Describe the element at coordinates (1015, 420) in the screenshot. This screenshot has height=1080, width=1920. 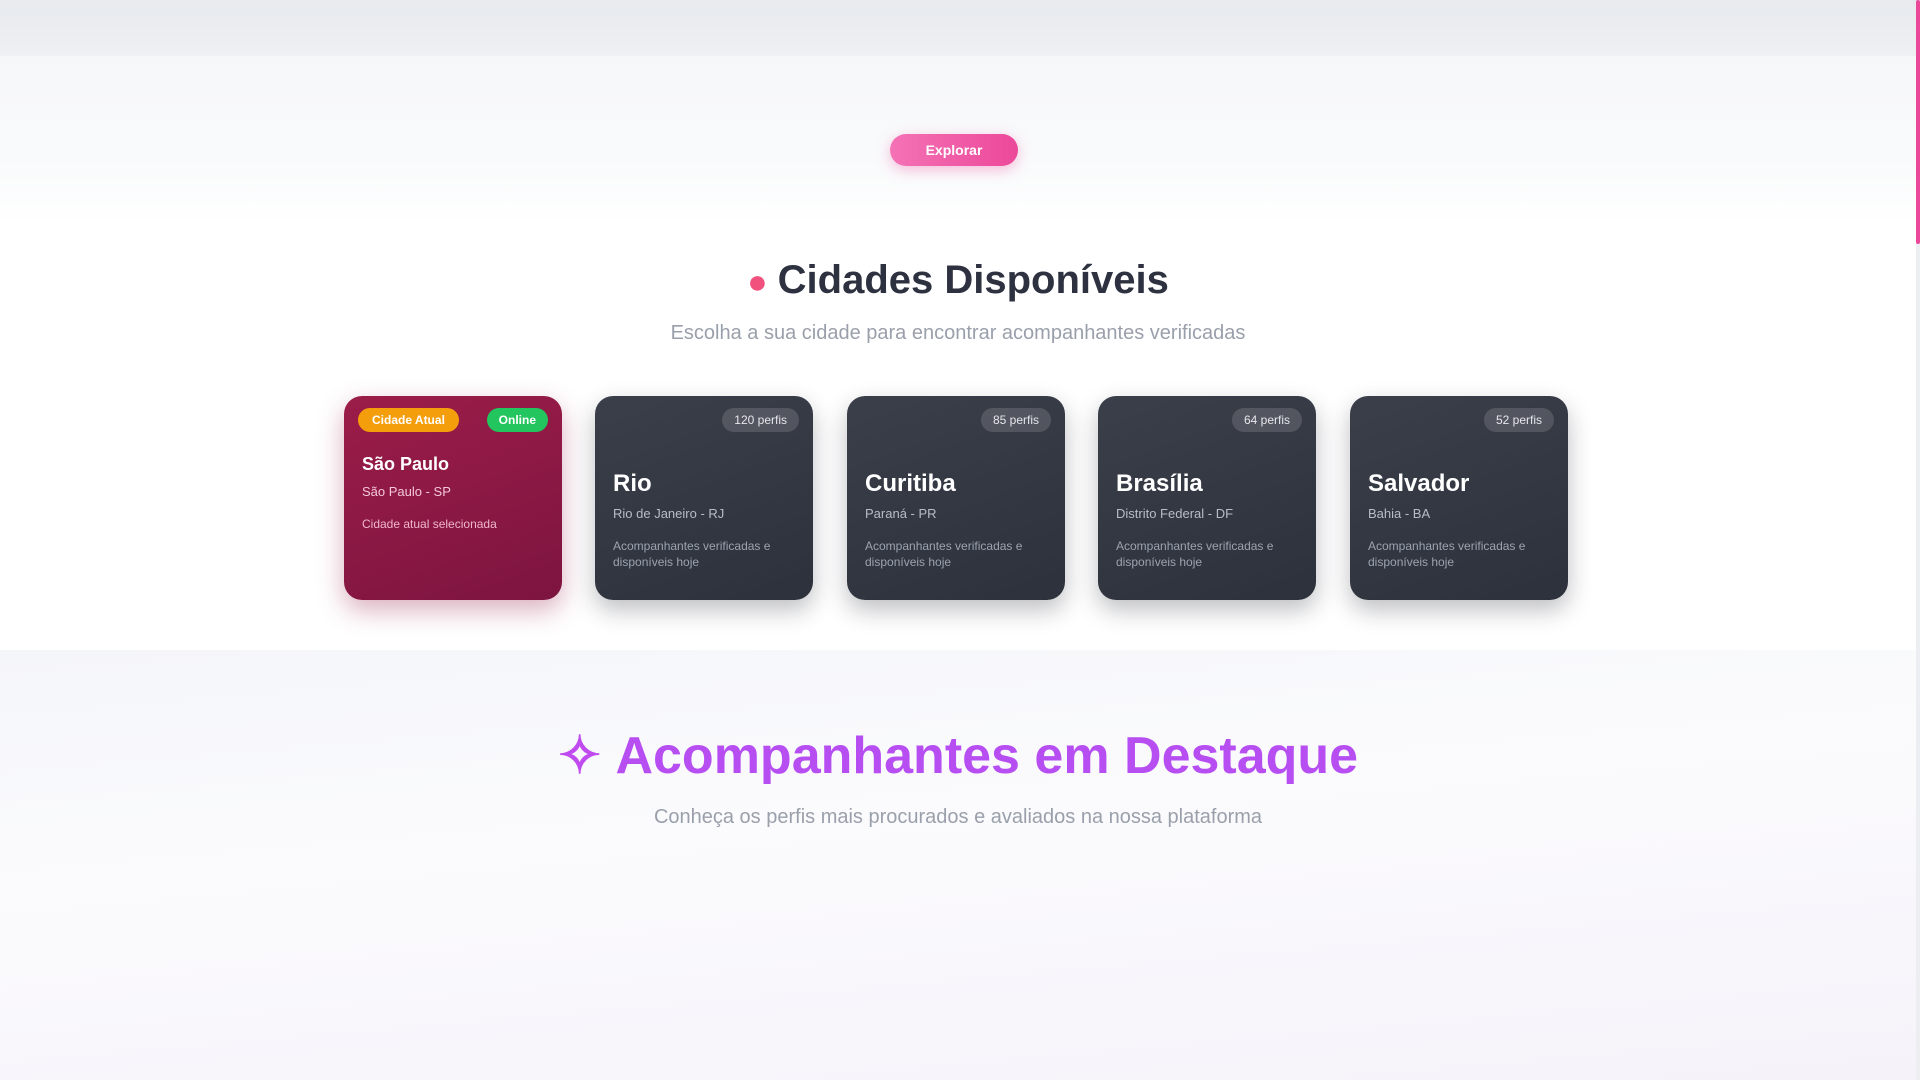
I see `profile-count-badge: 85 perfis` at that location.